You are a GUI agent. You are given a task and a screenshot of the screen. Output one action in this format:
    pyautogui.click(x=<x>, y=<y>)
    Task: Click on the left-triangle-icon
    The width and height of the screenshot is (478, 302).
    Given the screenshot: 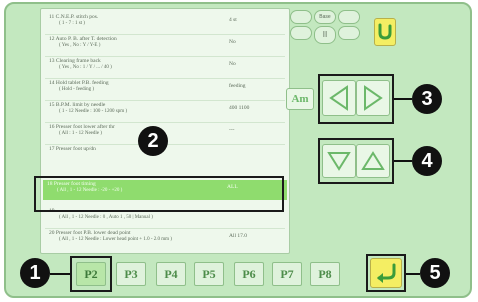 What is the action you would take?
    pyautogui.click(x=338, y=98)
    